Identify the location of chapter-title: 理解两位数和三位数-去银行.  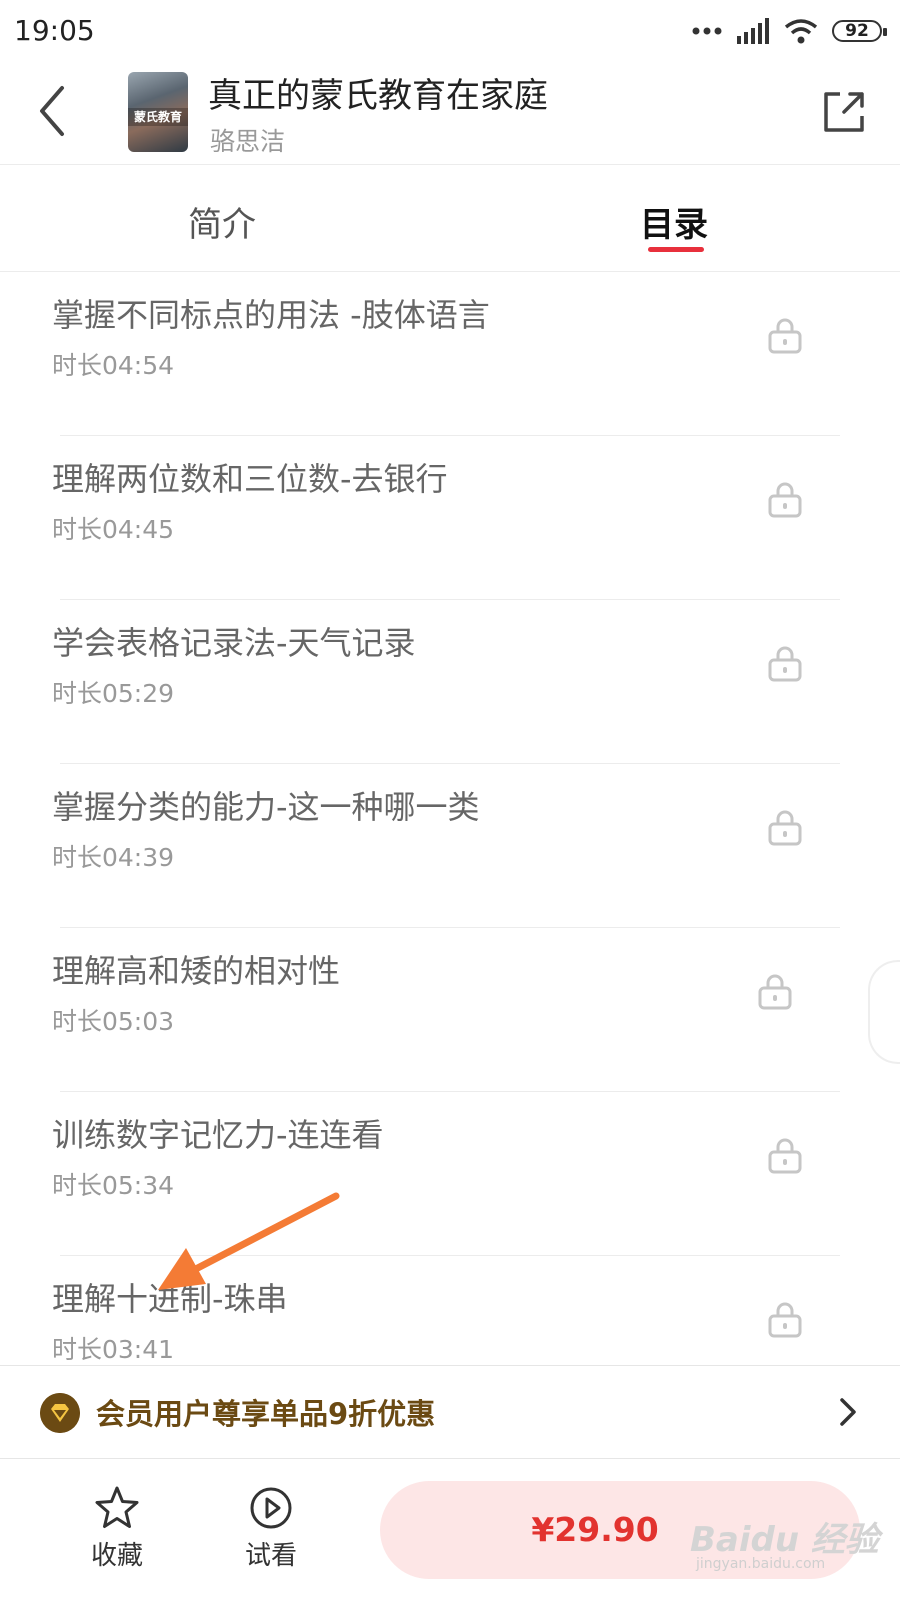
(250, 479).